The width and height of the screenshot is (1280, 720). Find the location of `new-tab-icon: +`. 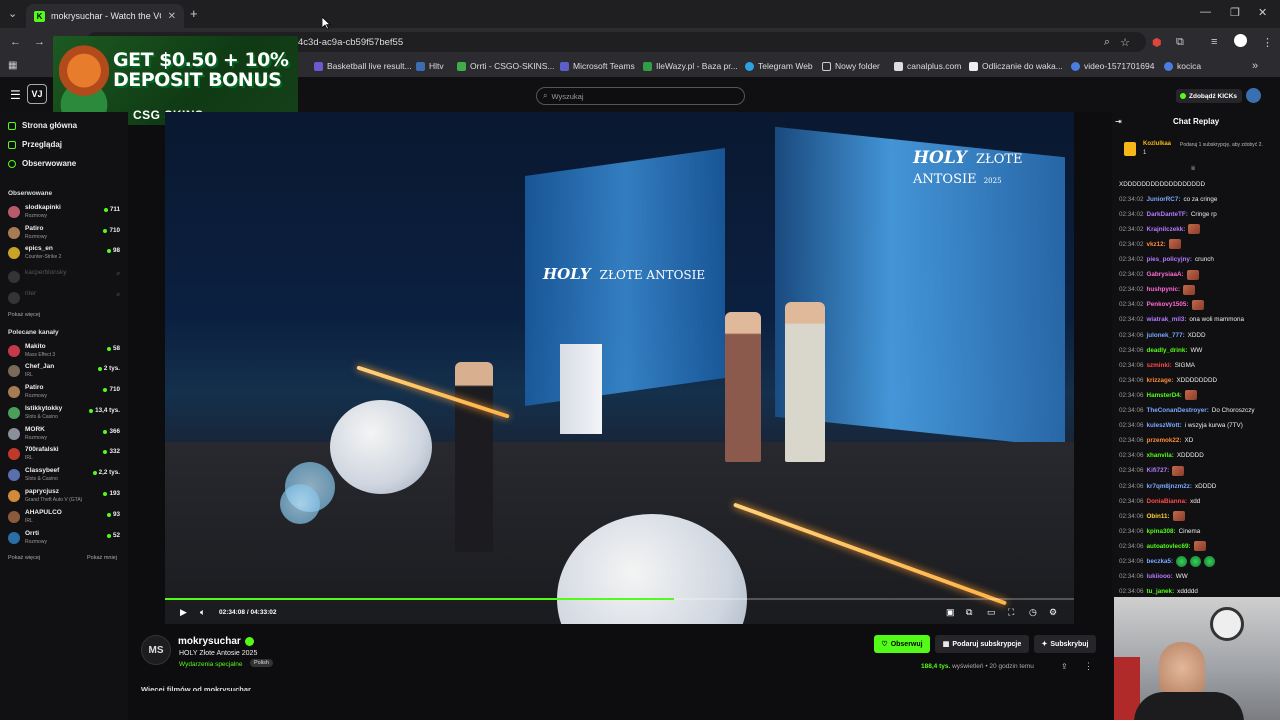

new-tab-icon: + is located at coordinates (194, 13).